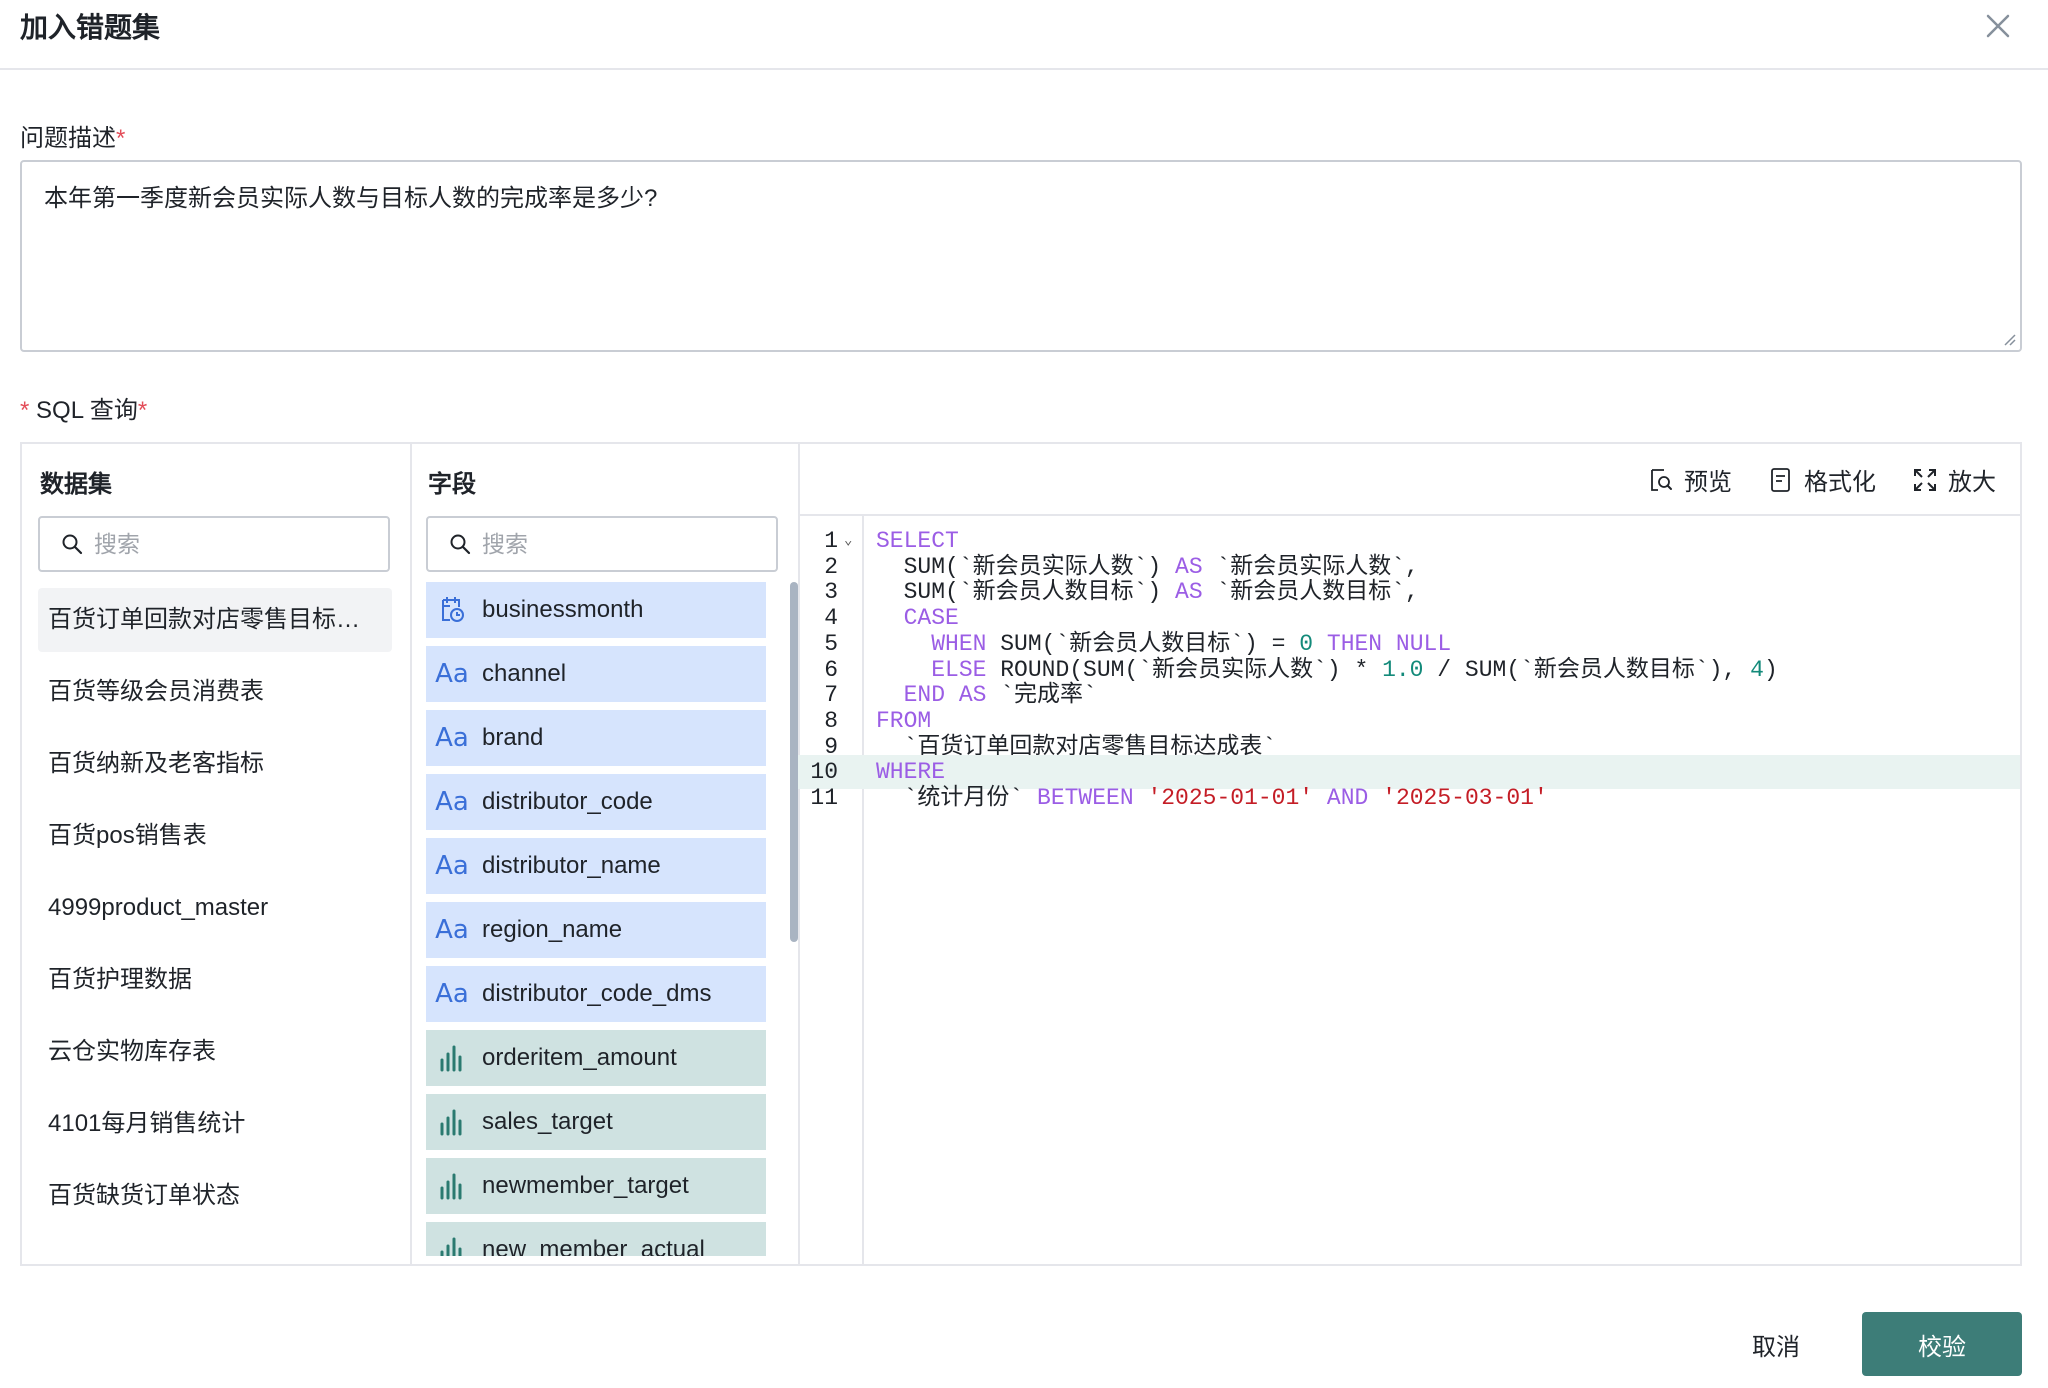 The image size is (2048, 1388). I want to click on dataset-item: 百货缺货订单状态, so click(215, 1196).